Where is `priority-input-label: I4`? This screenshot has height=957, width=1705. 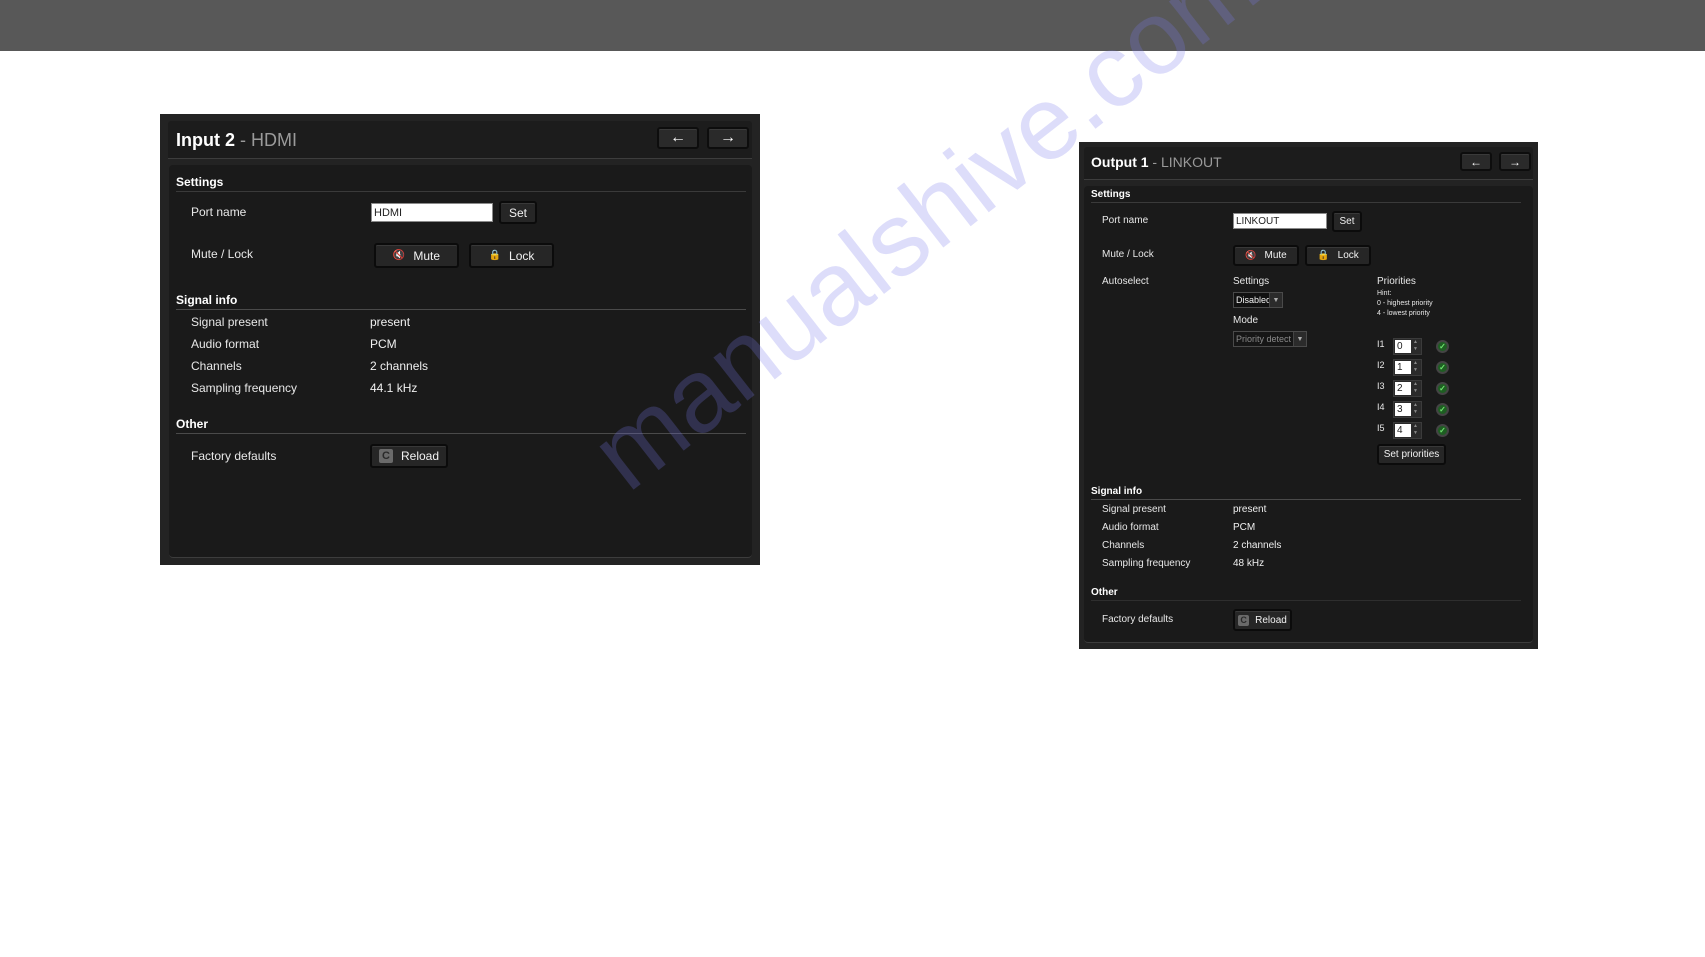 priority-input-label: I4 is located at coordinates (1381, 407).